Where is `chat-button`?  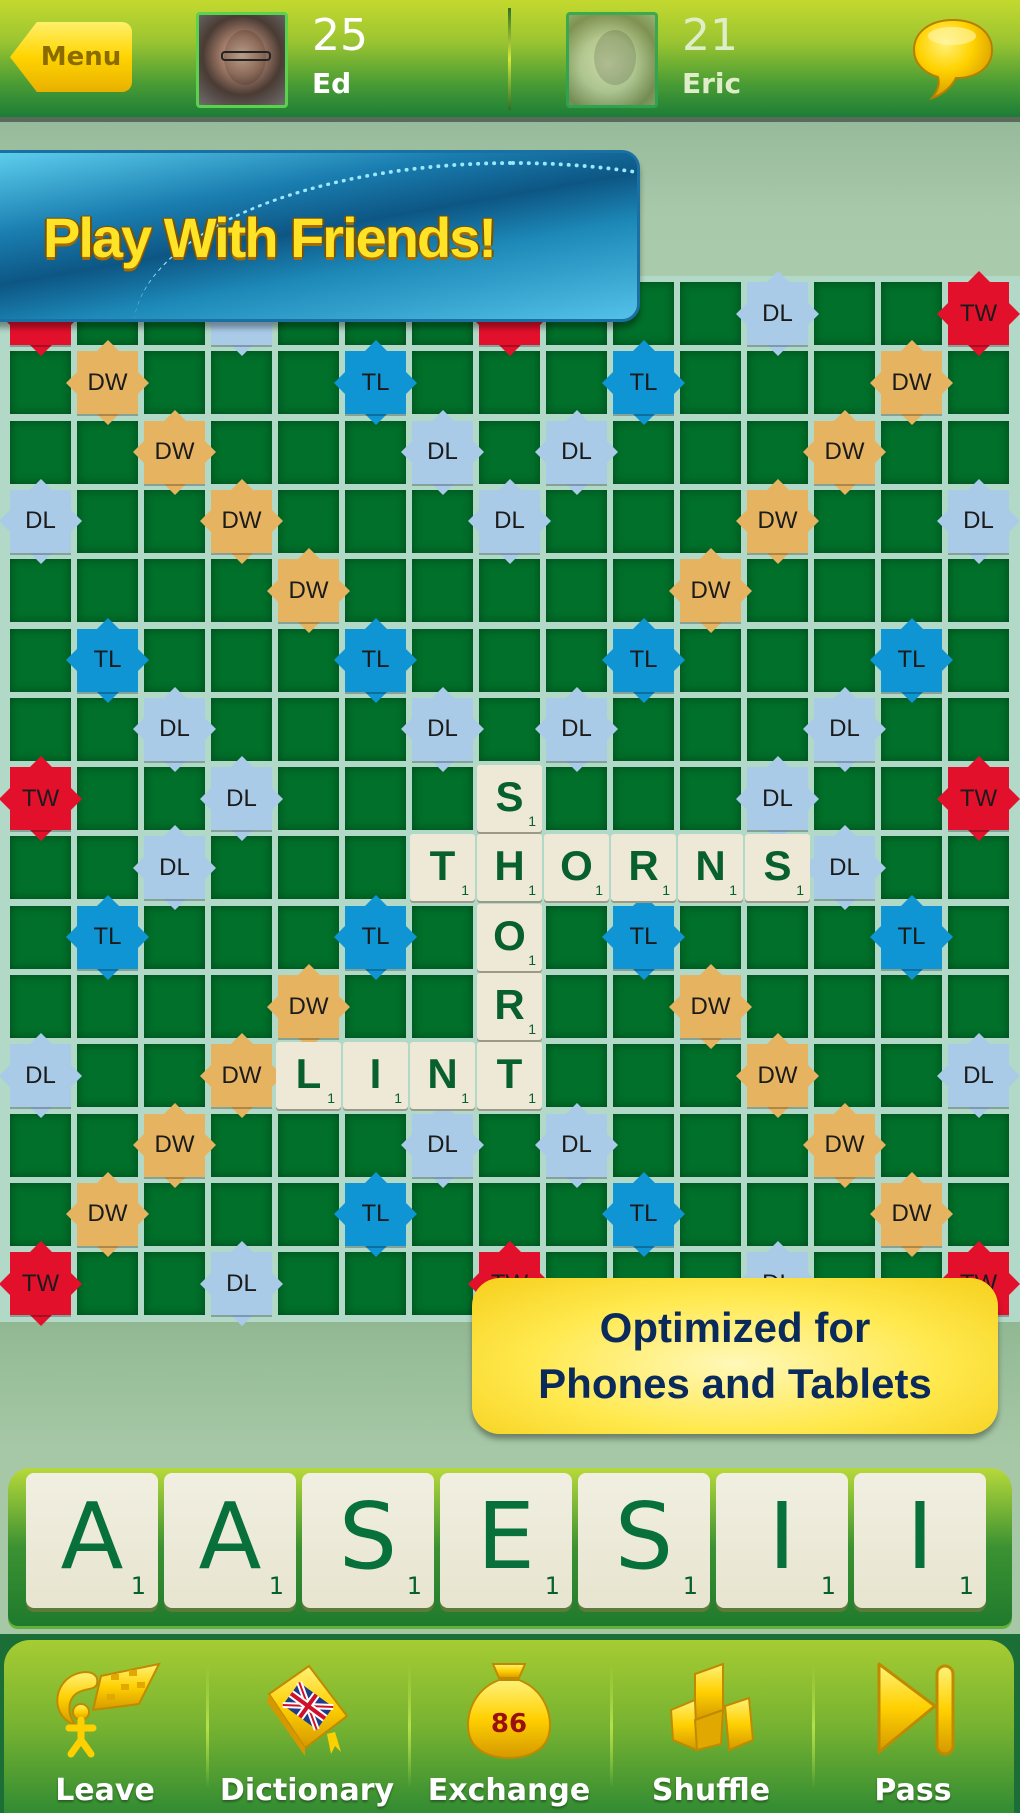 chat-button is located at coordinates (953, 59).